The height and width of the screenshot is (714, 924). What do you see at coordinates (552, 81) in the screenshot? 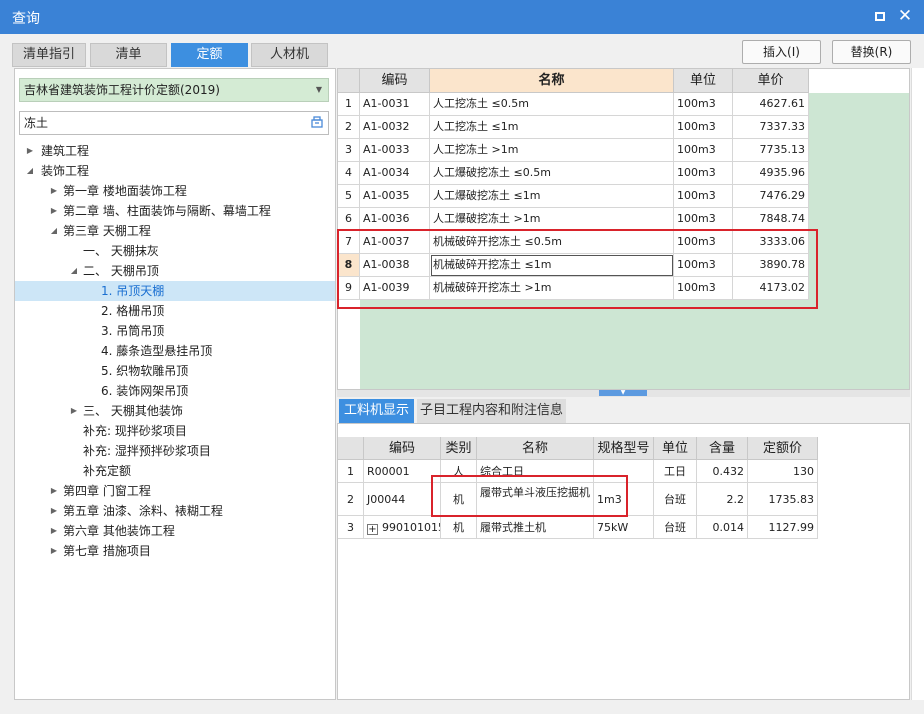
I see `col-header-name: 名称` at bounding box center [552, 81].